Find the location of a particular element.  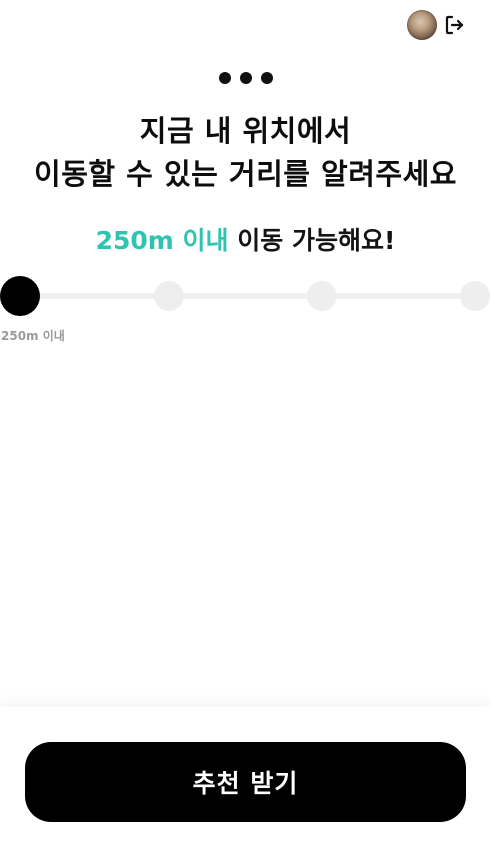

distance-summary: 250m 이내 이동 가능해요! is located at coordinates (245, 239).